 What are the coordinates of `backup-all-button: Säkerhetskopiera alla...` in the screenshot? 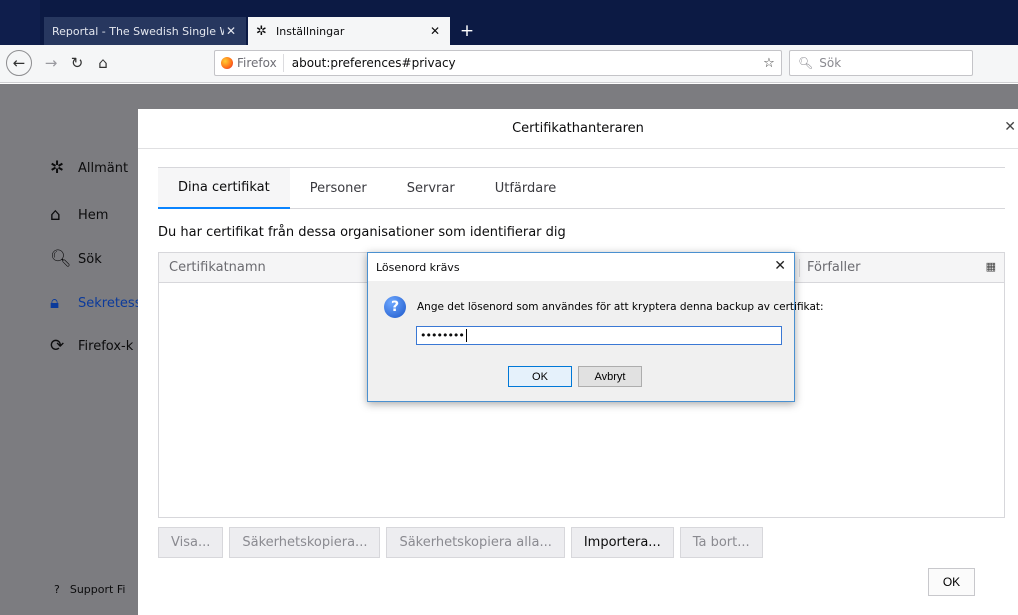 It's located at (475, 542).